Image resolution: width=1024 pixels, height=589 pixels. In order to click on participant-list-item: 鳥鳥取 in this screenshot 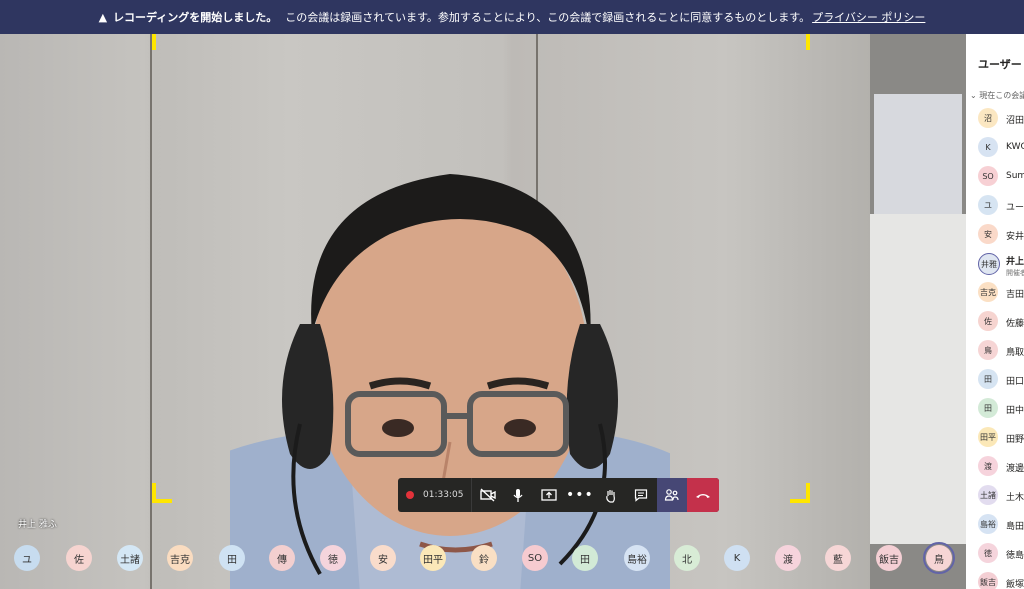, I will do `click(1001, 351)`.